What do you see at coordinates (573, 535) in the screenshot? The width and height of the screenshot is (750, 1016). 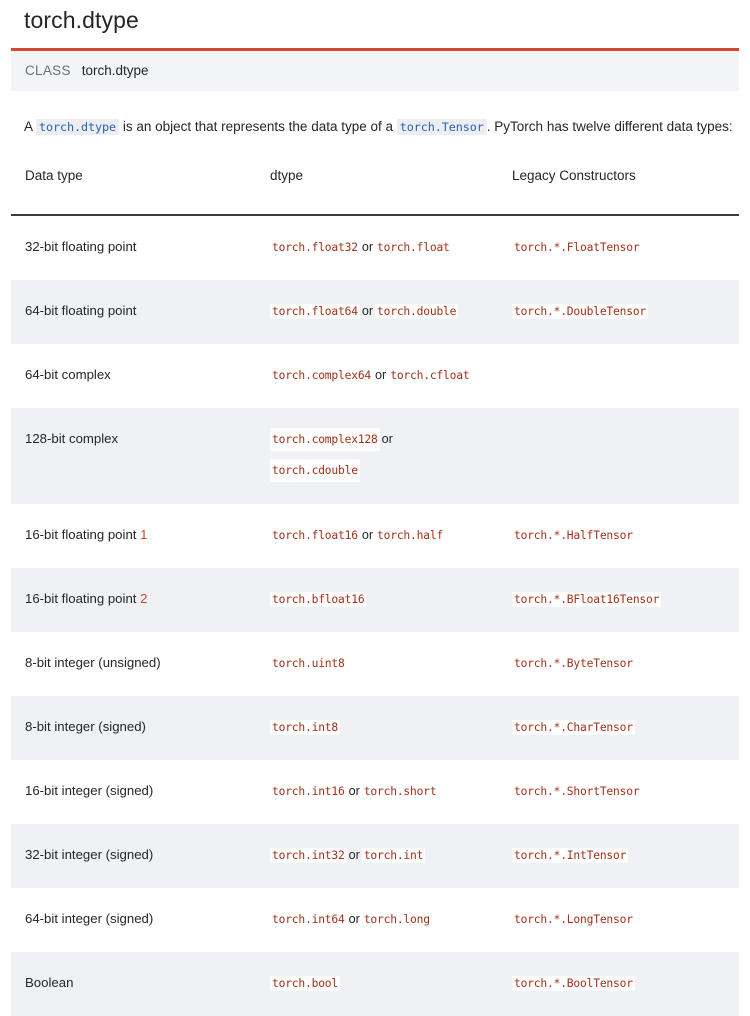 I see `legacy-constructor-literal: torch.*.HalfTensor` at bounding box center [573, 535].